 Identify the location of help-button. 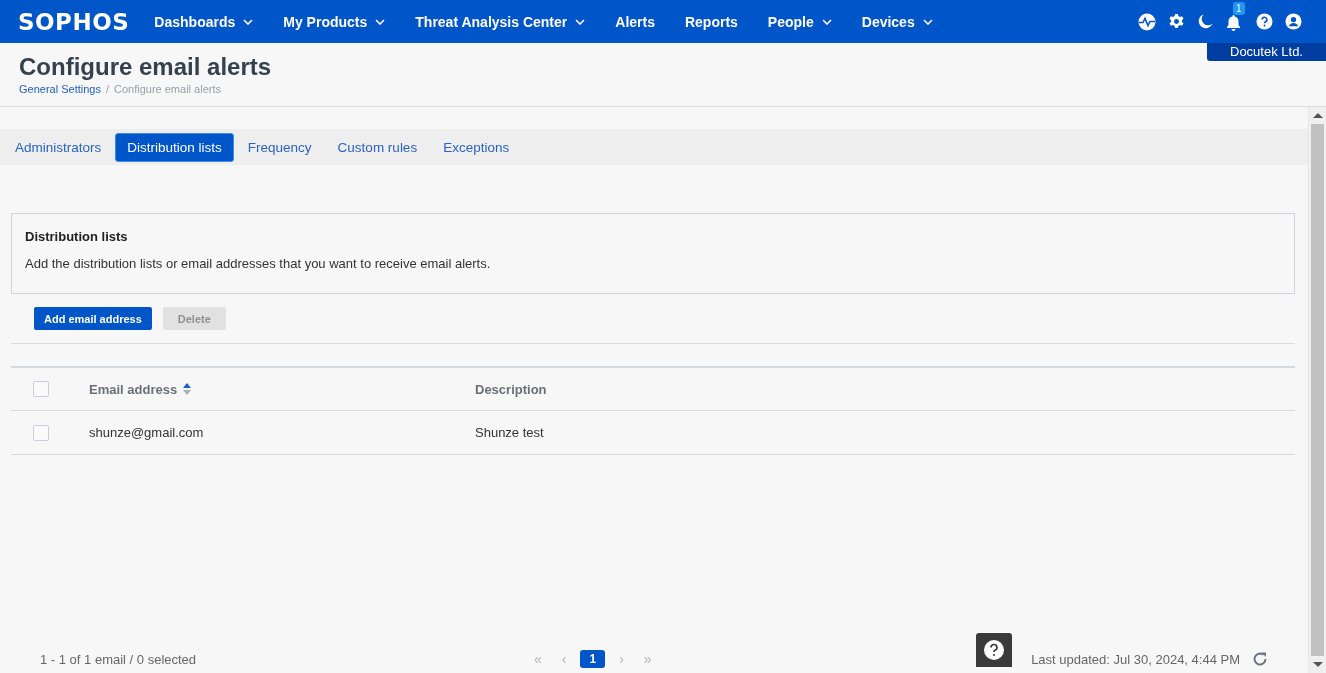
(994, 650).